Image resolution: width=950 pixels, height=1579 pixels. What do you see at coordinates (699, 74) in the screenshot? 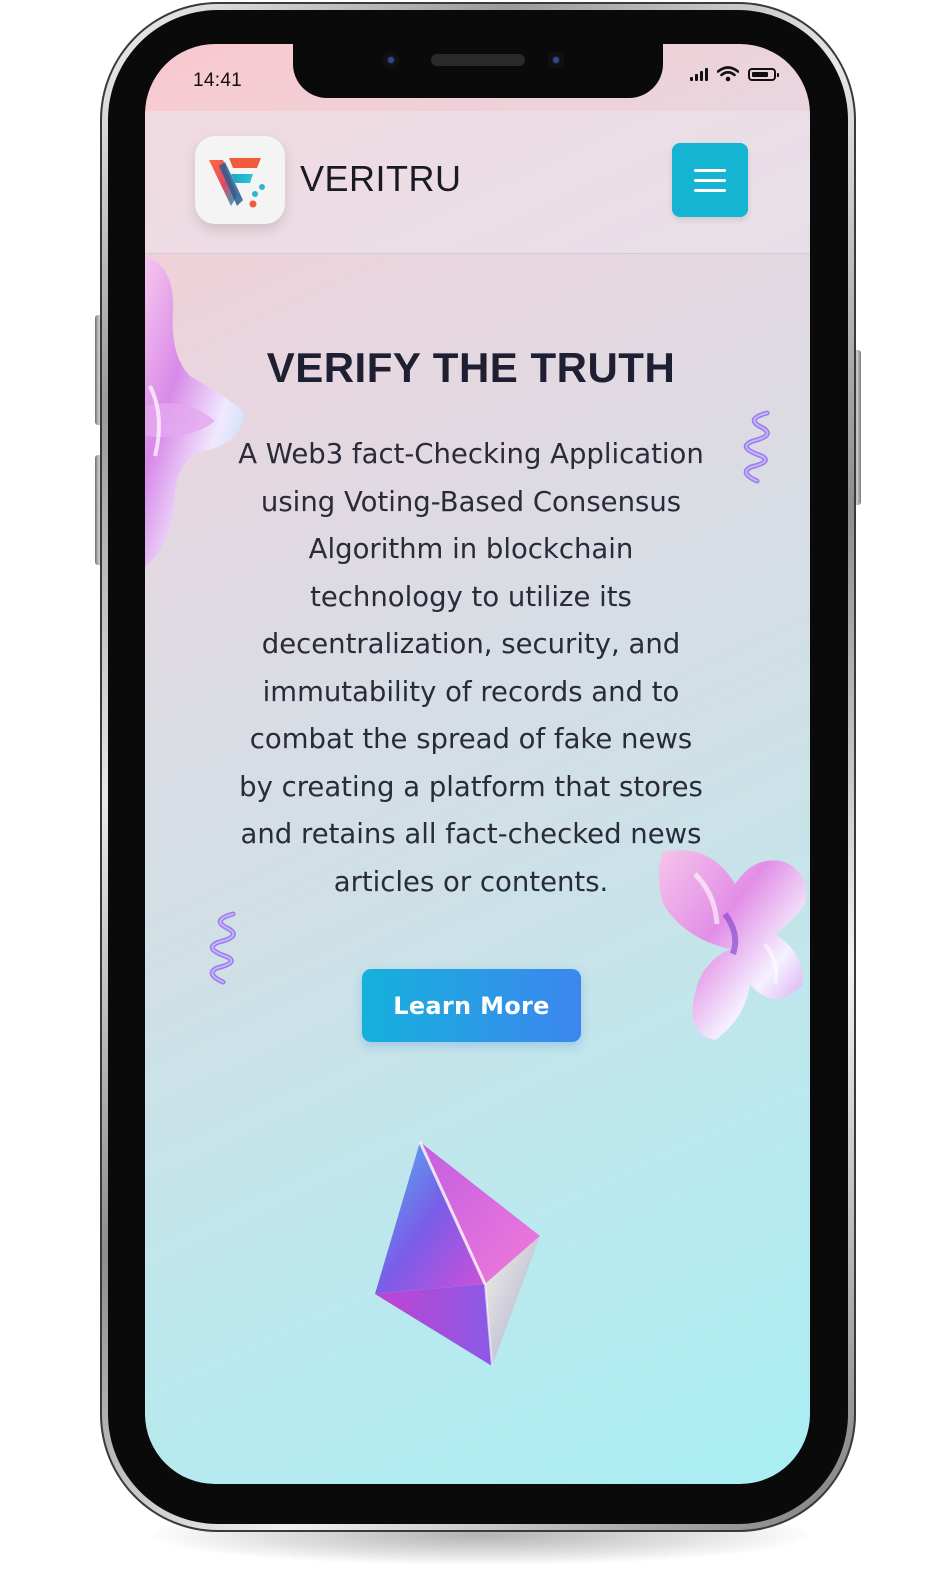
I see `cellular-signal-icon` at bounding box center [699, 74].